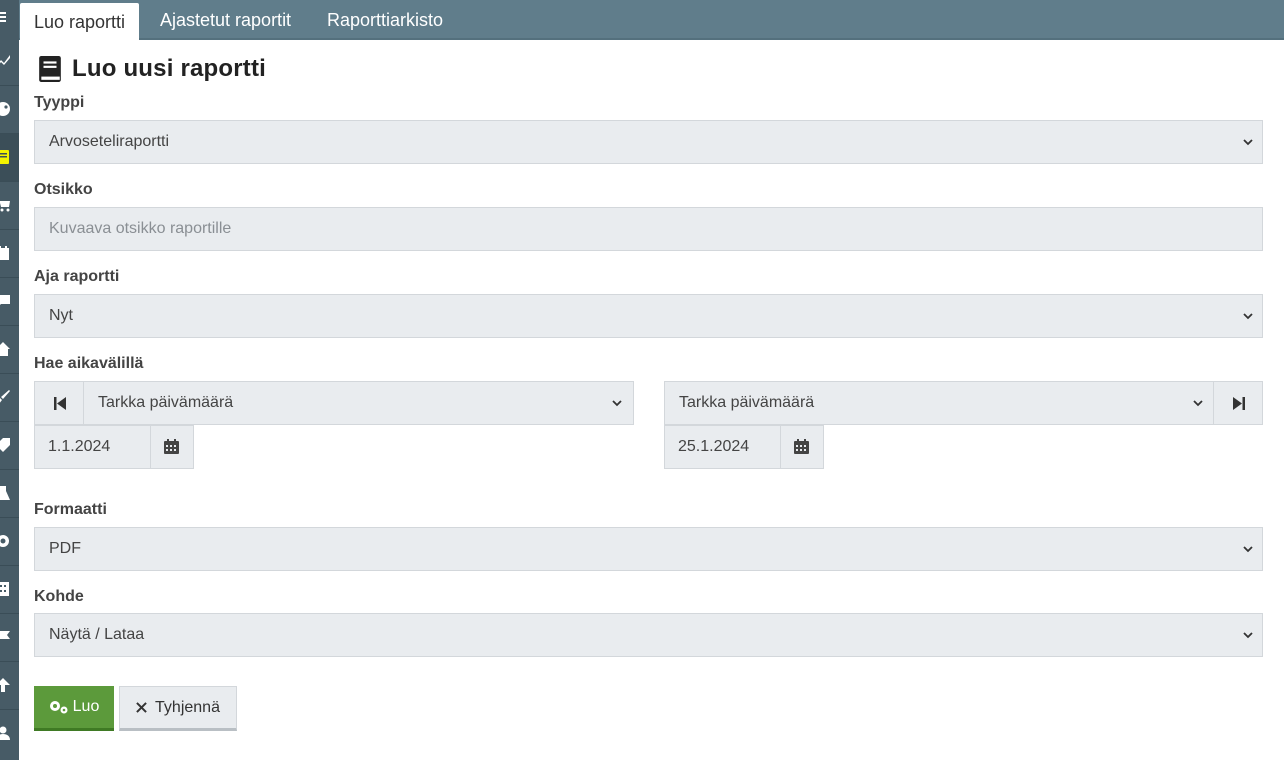 The image size is (1284, 760). I want to click on building-icon, so click(4, 589).